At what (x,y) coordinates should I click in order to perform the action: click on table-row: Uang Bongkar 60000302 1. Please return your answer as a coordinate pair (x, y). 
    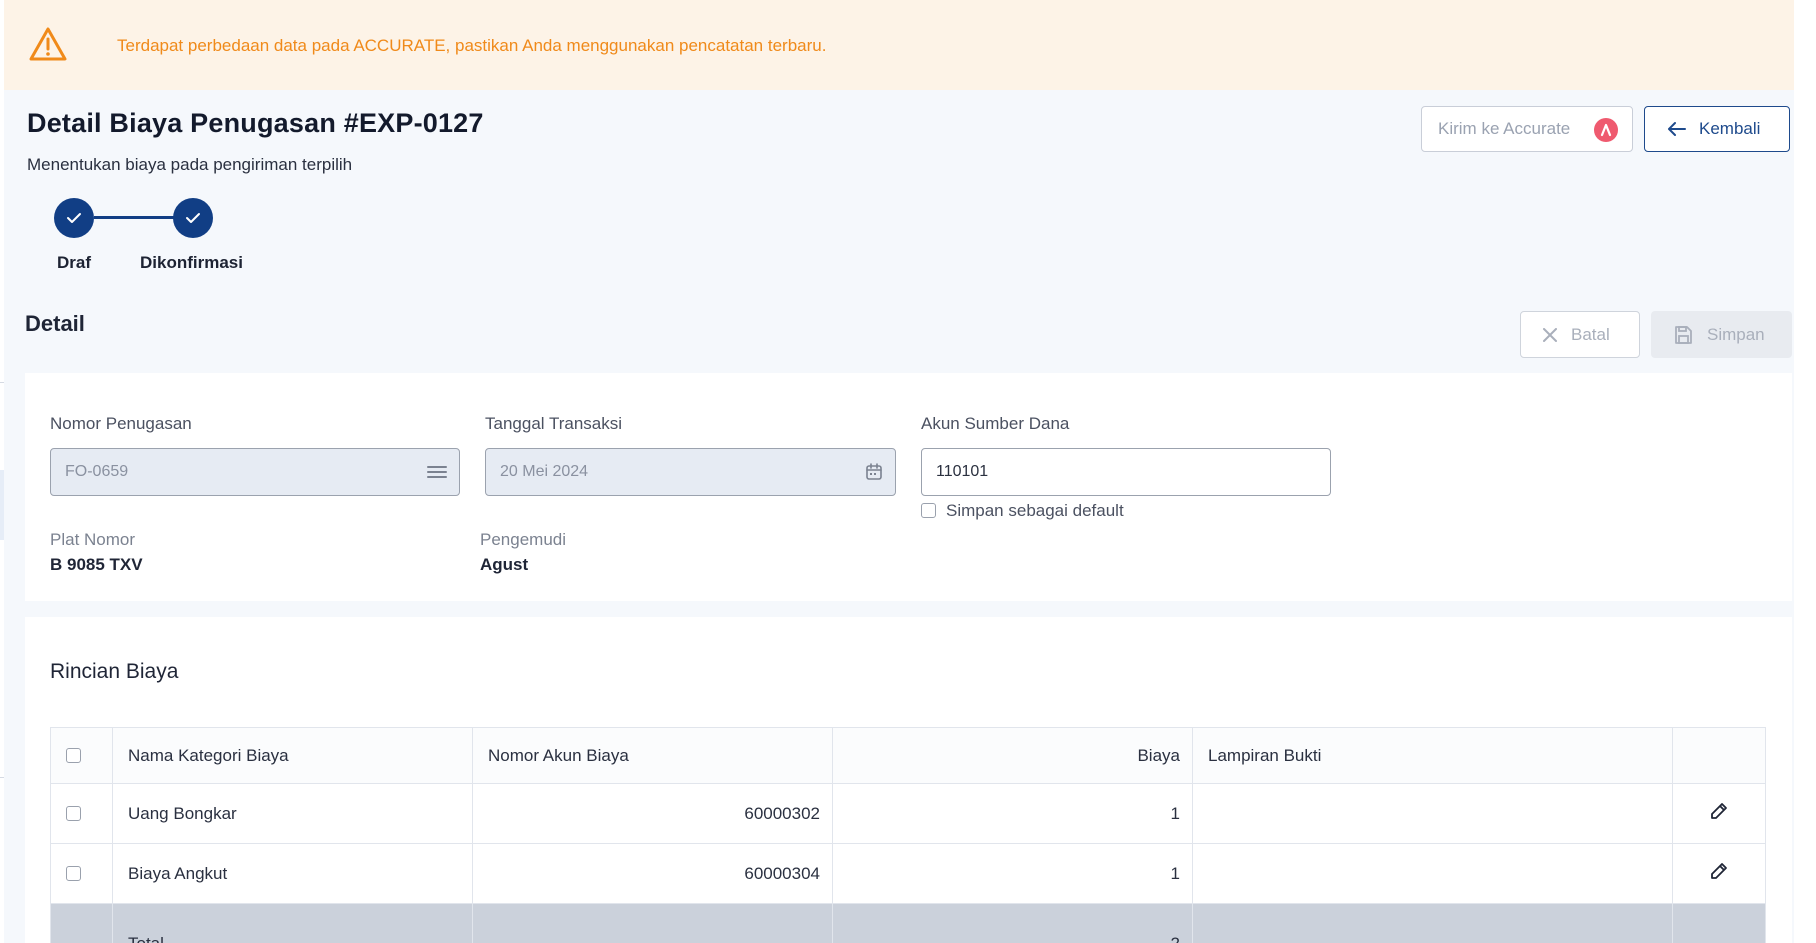
    Looking at the image, I should click on (908, 813).